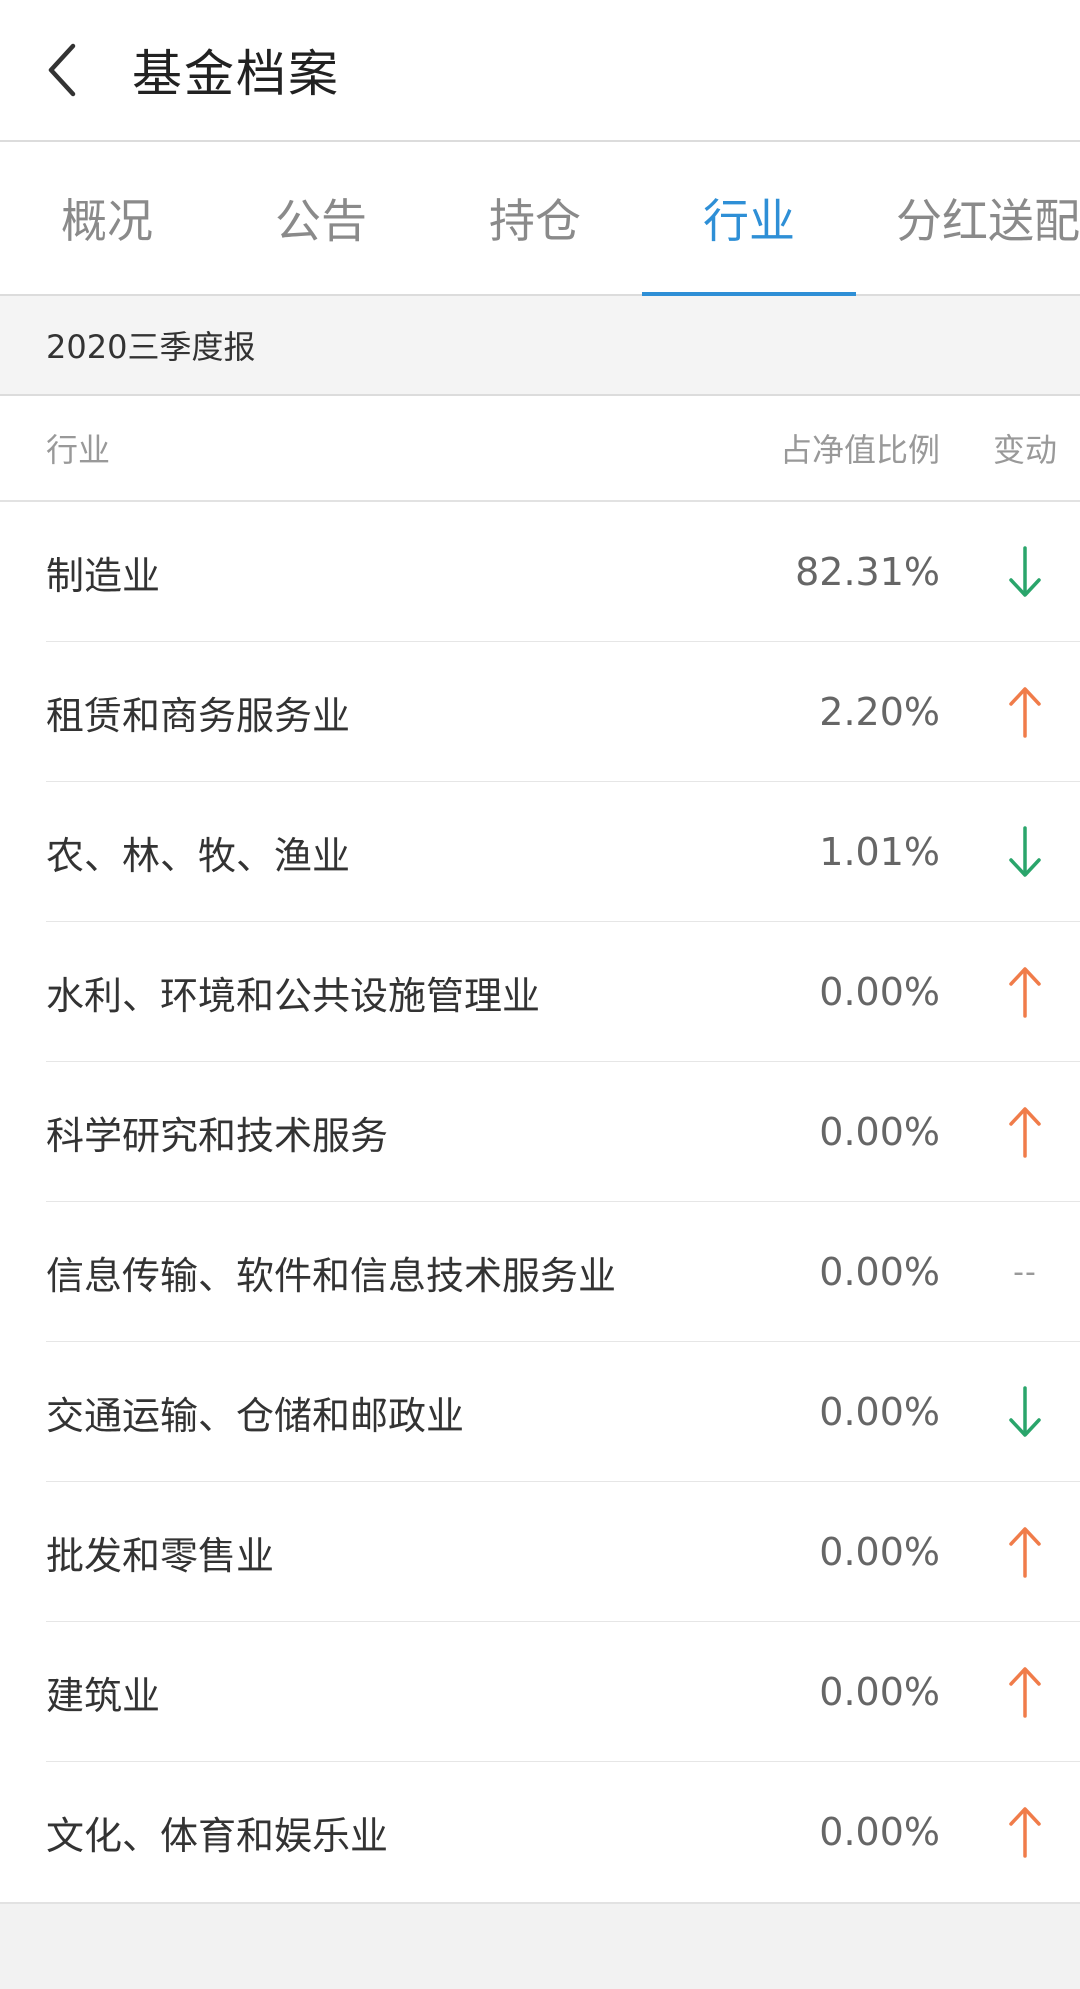 This screenshot has width=1080, height=1989. Describe the element at coordinates (540, 346) in the screenshot. I see `report-period: 2020三季度报` at that location.